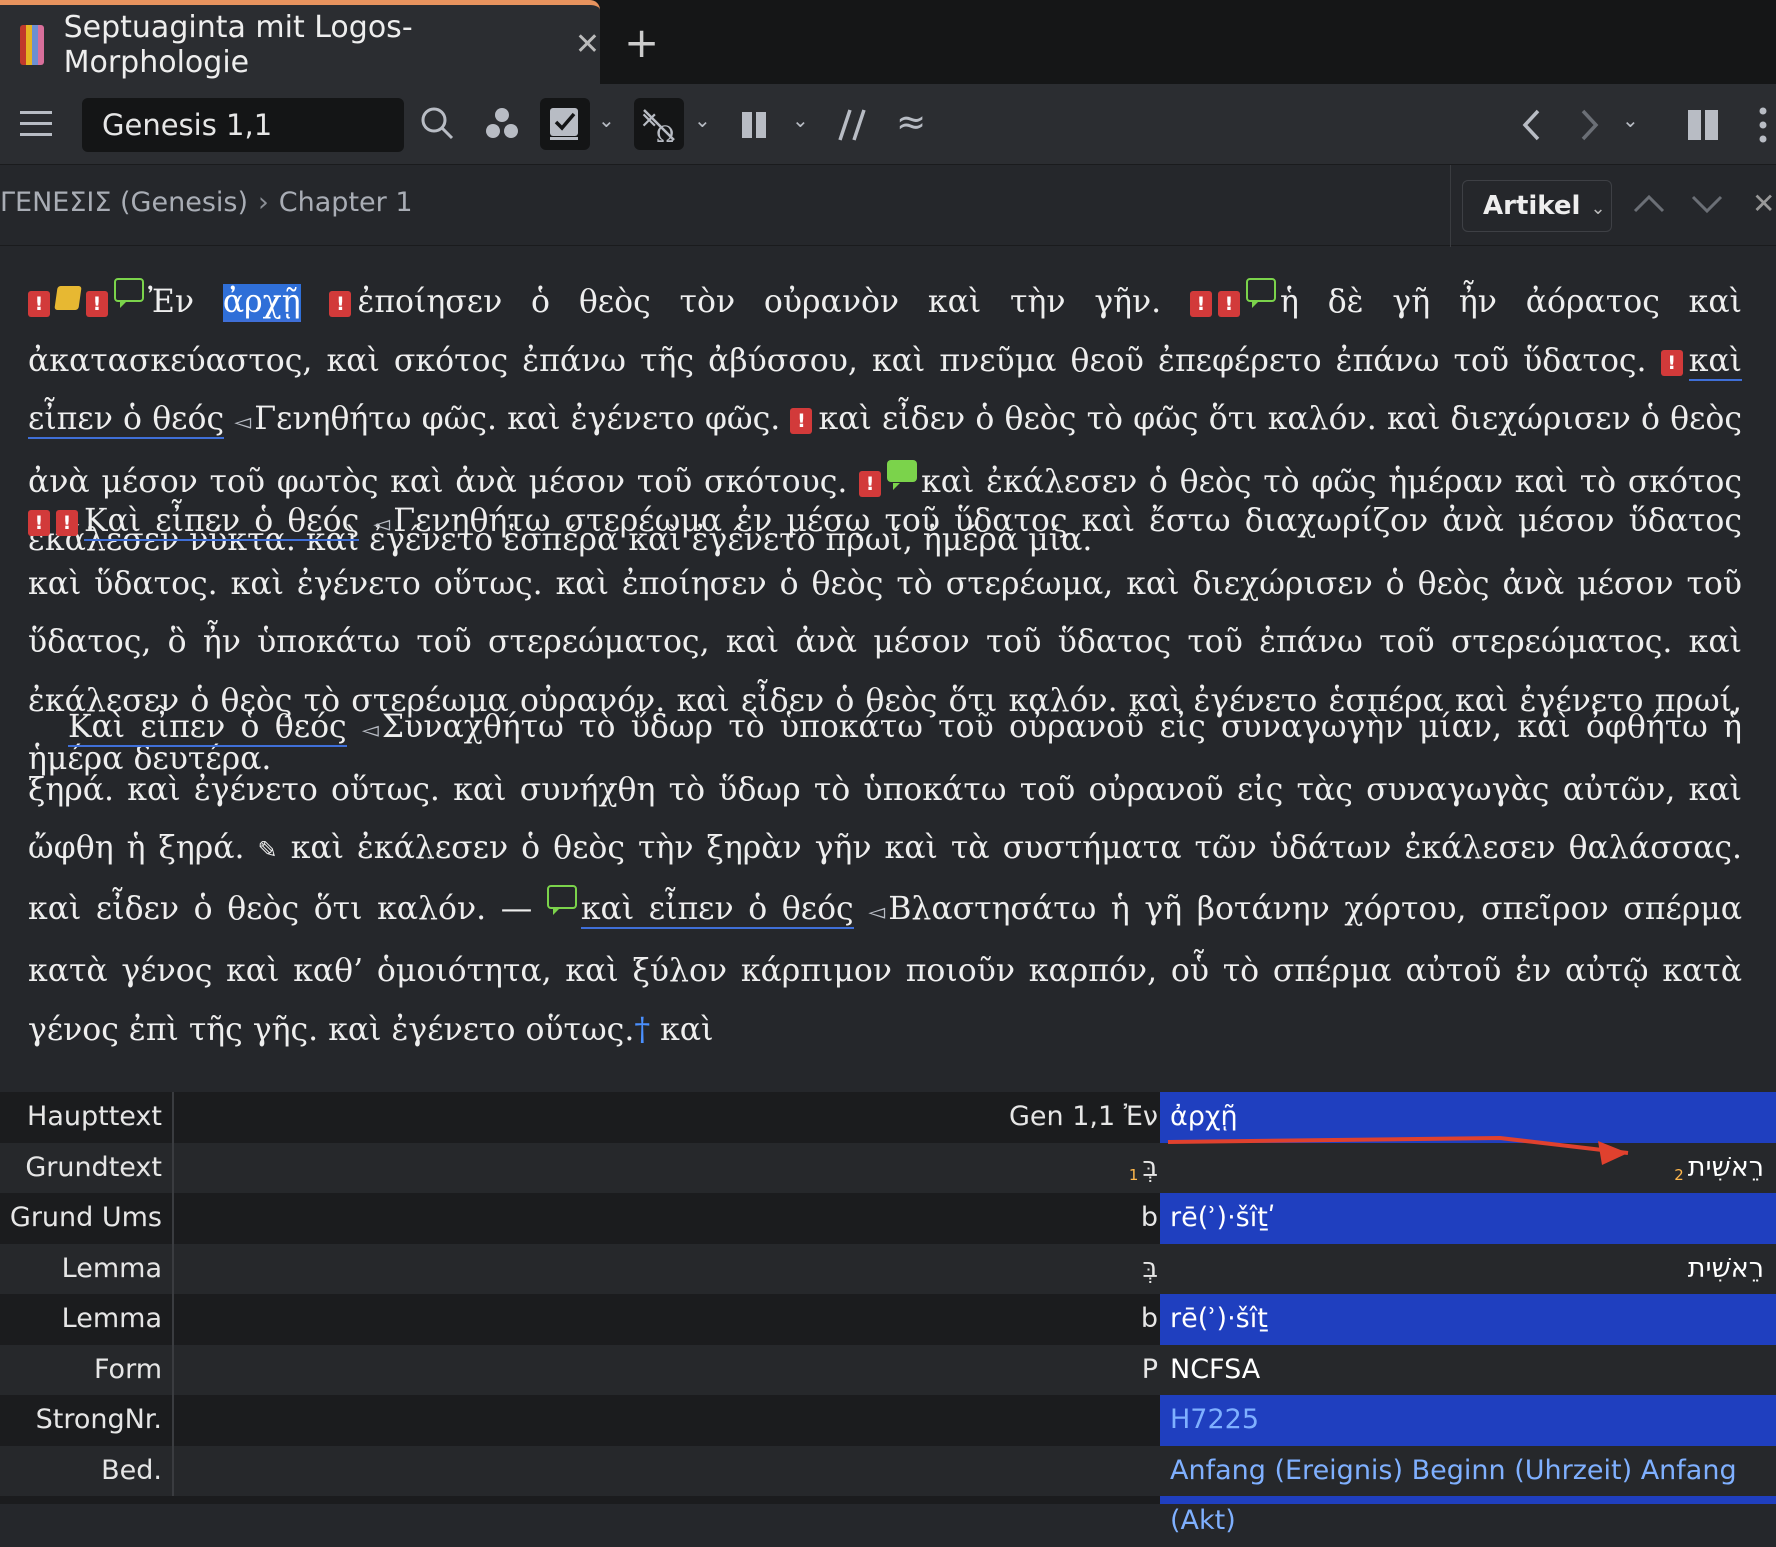 The height and width of the screenshot is (1547, 1776). I want to click on selected-value: NCFSA, so click(1215, 1370).